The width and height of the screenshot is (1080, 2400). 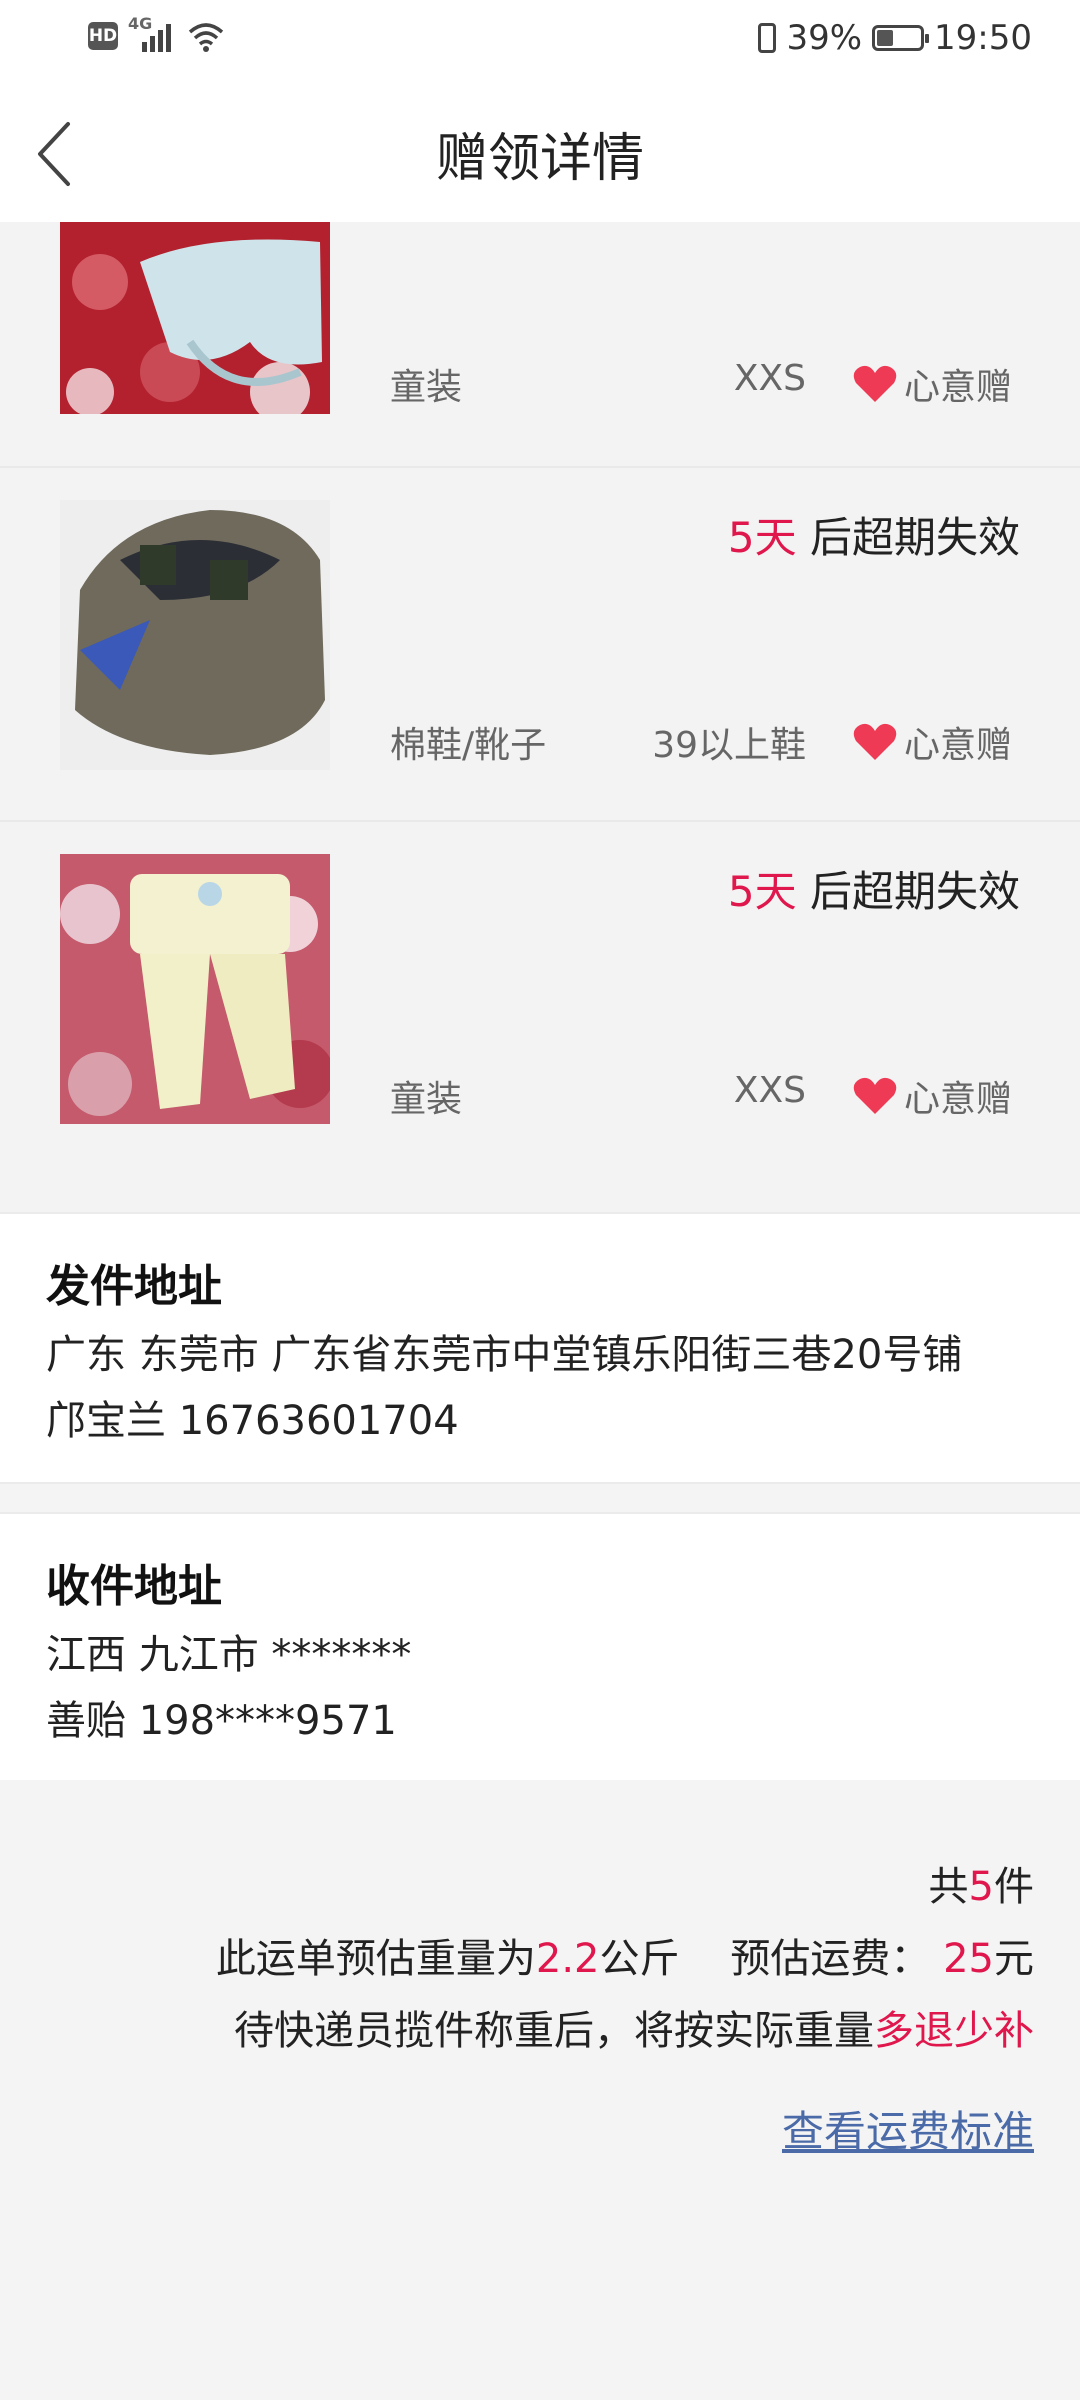 I want to click on status-left: HD 4G, so click(x=157, y=33).